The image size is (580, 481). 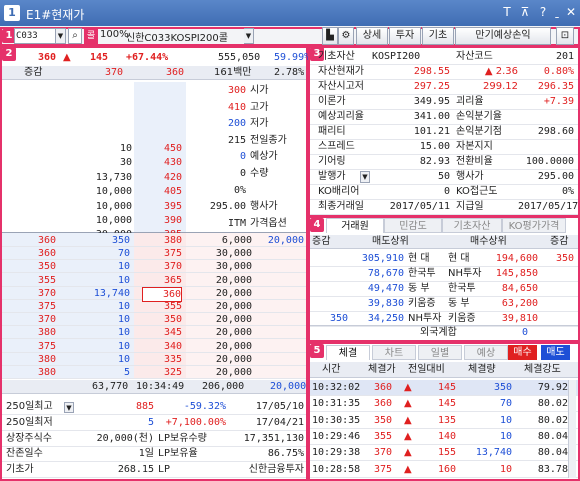 I want to click on text-icon: T, so click(x=507, y=12).